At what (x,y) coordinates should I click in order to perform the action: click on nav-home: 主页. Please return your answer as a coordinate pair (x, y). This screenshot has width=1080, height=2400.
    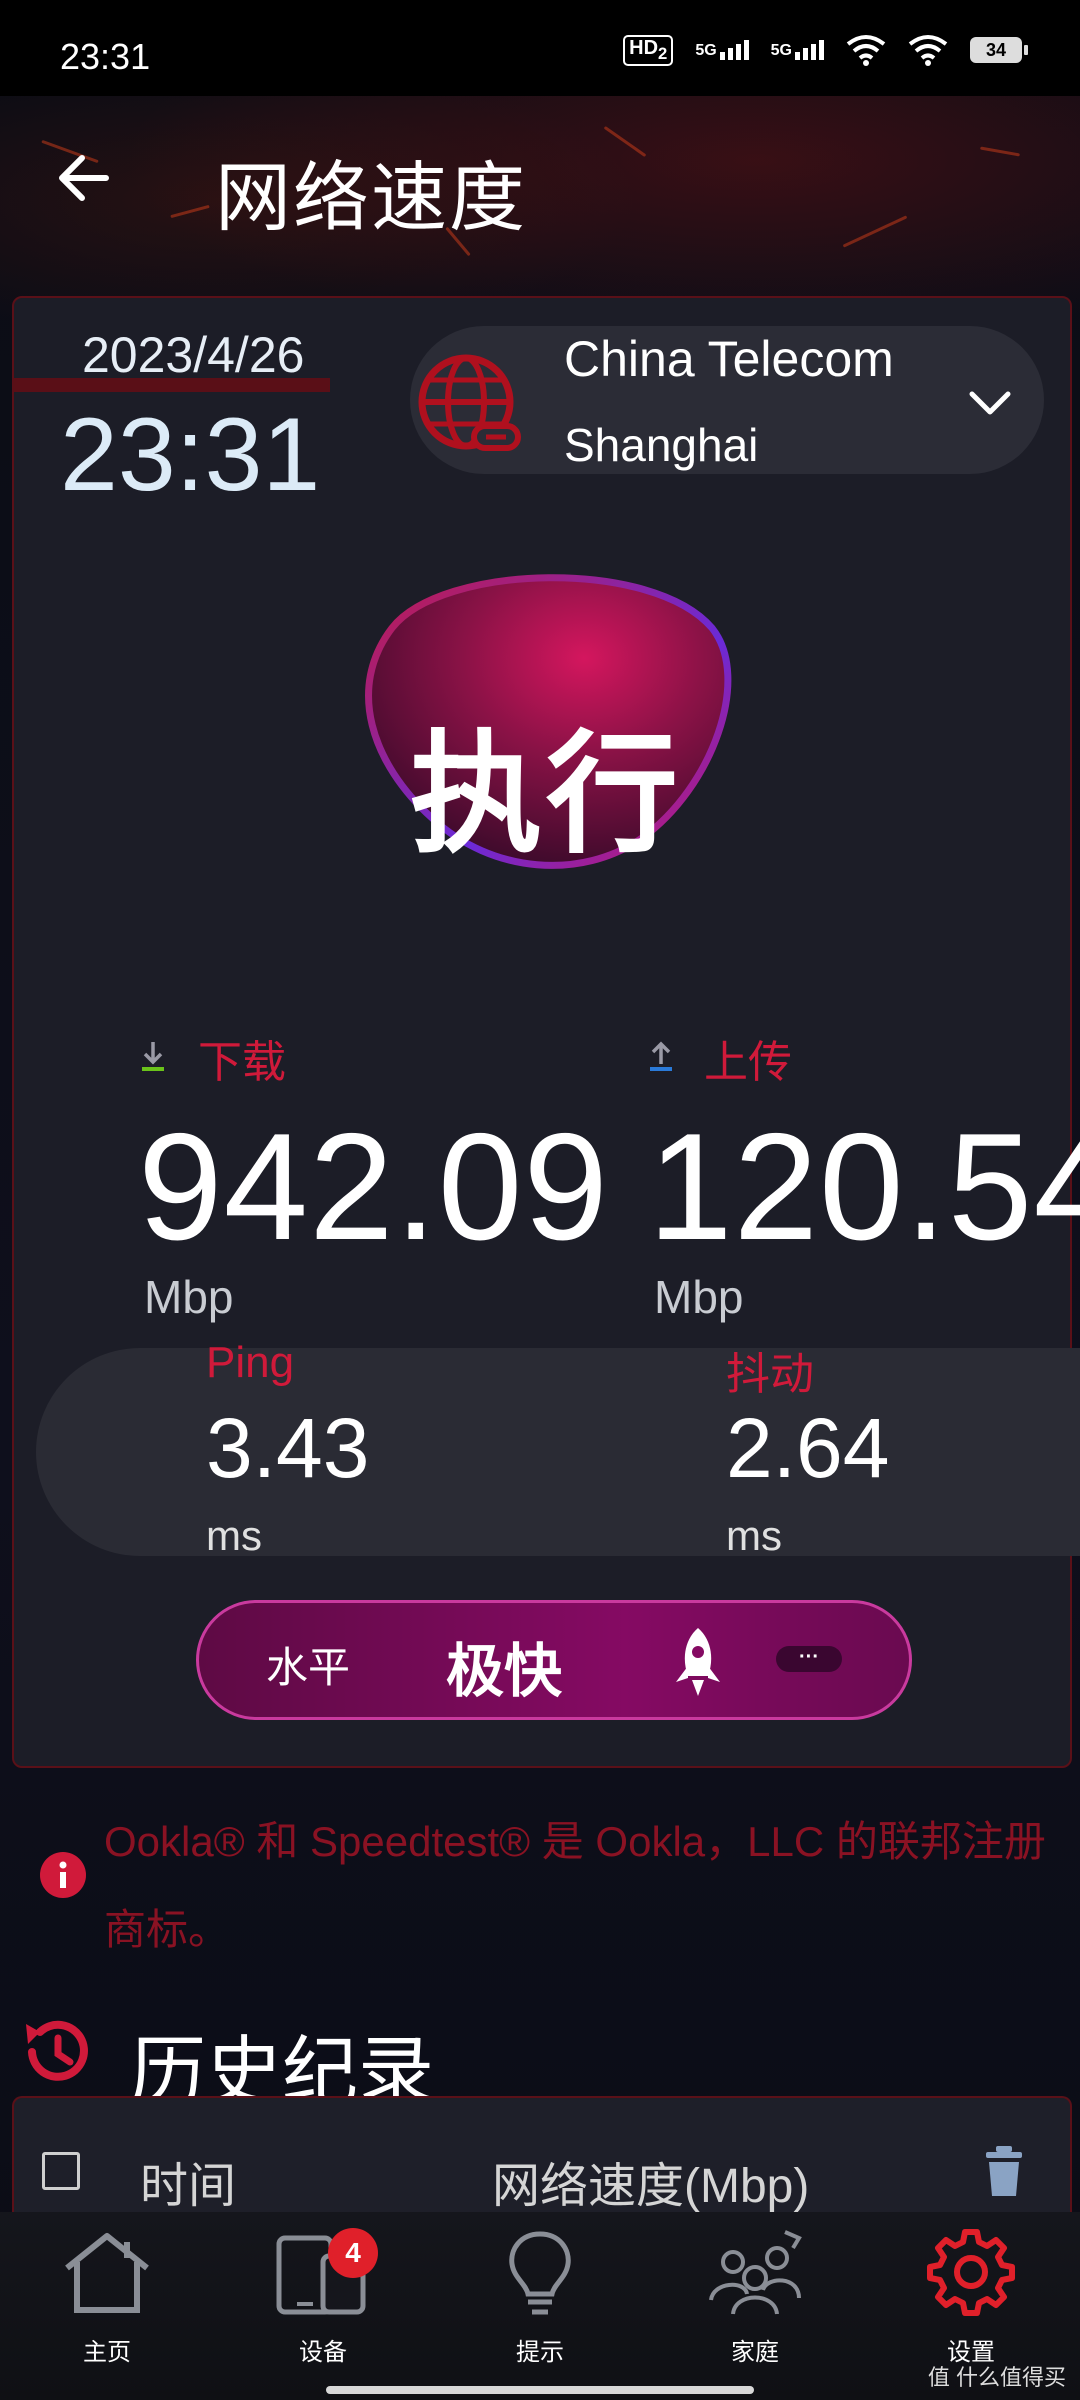
    Looking at the image, I should click on (107, 2297).